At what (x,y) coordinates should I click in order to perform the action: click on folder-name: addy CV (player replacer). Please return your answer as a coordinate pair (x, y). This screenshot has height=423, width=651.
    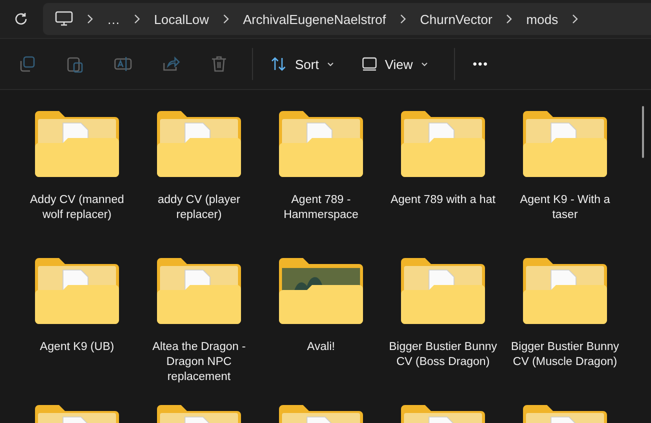
    Looking at the image, I should click on (199, 208).